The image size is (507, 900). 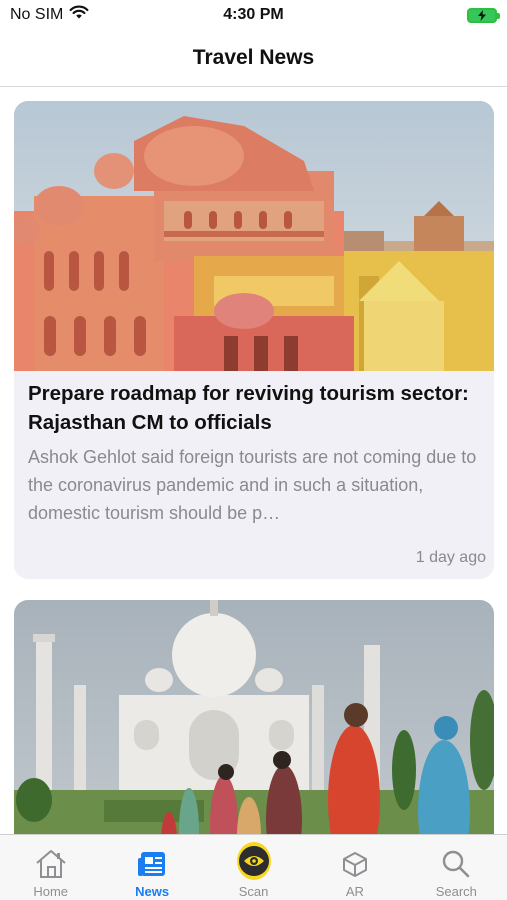 What do you see at coordinates (51, 864) in the screenshot?
I see `home-icon` at bounding box center [51, 864].